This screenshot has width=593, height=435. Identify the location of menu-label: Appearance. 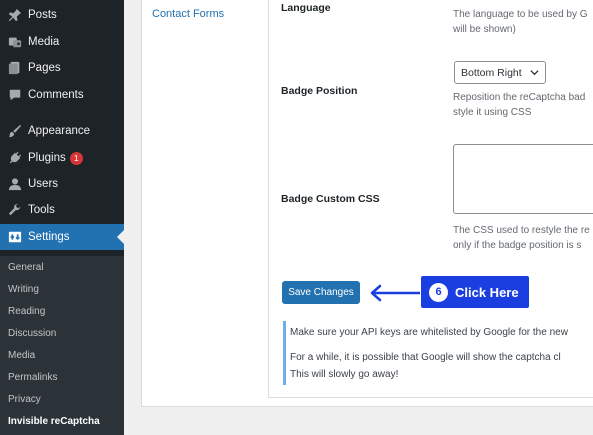
(59, 131).